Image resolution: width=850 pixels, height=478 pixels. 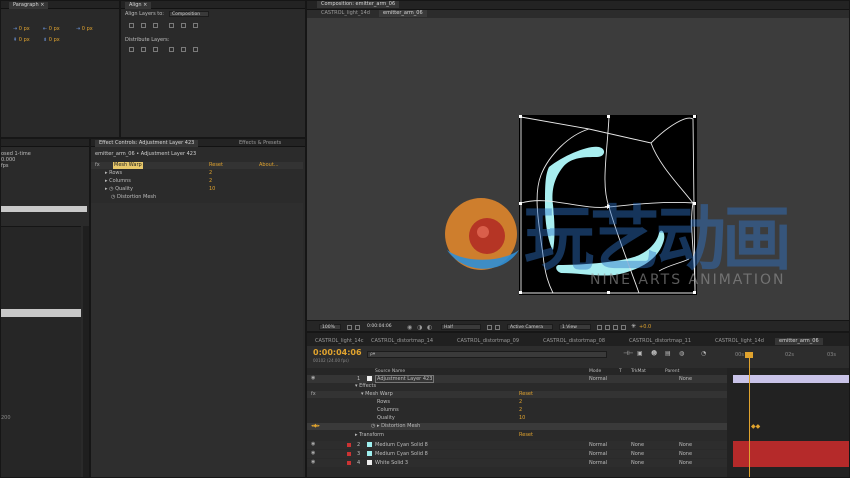 I want to click on comp-subtab-emitter-arm-06: emitter_arm_06, so click(x=403, y=13).